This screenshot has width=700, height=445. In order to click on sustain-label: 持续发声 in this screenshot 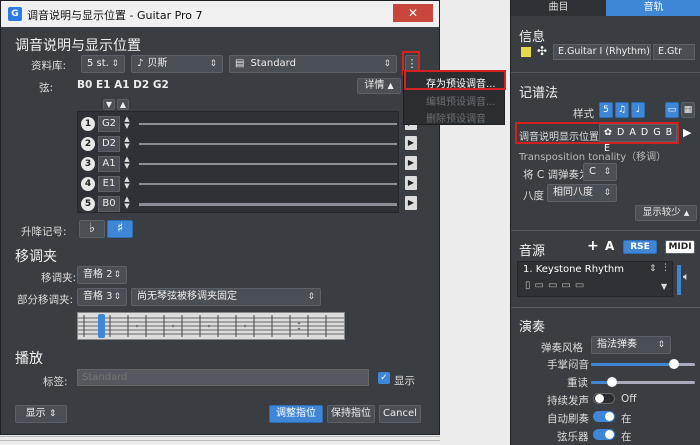, I will do `click(568, 401)`.